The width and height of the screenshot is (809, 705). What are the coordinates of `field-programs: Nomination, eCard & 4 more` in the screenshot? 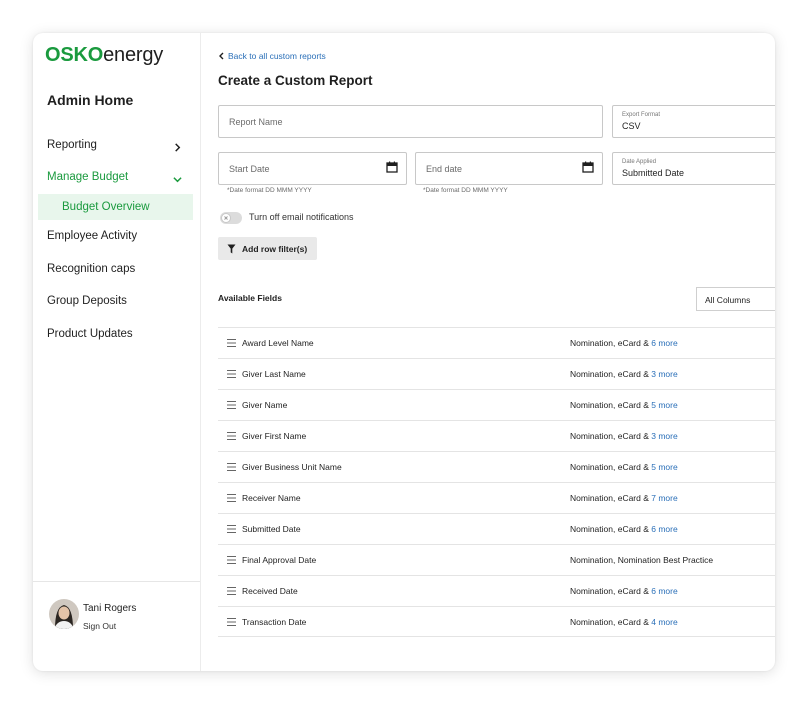 It's located at (624, 622).